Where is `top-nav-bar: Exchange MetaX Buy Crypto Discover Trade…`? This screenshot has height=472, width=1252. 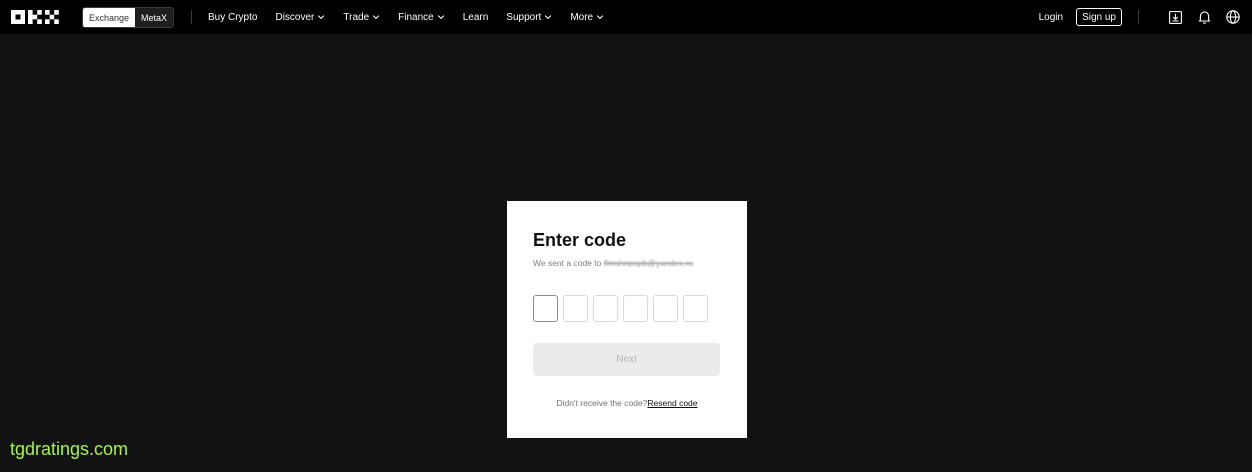
top-nav-bar: Exchange MetaX Buy Crypto Discover Trade… is located at coordinates (626, 17).